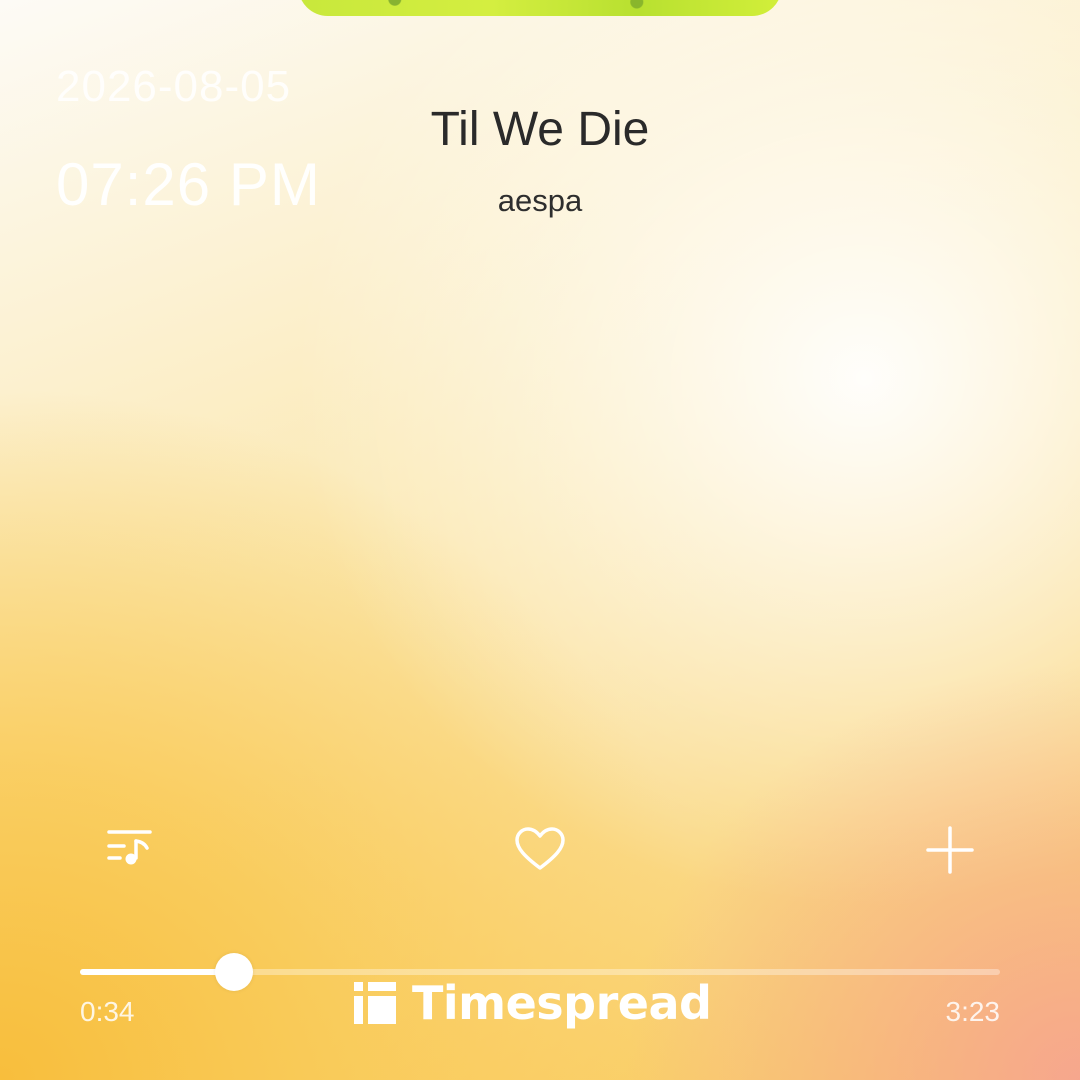 This screenshot has width=1080, height=1080. I want to click on heart-outline-icon, so click(540, 848).